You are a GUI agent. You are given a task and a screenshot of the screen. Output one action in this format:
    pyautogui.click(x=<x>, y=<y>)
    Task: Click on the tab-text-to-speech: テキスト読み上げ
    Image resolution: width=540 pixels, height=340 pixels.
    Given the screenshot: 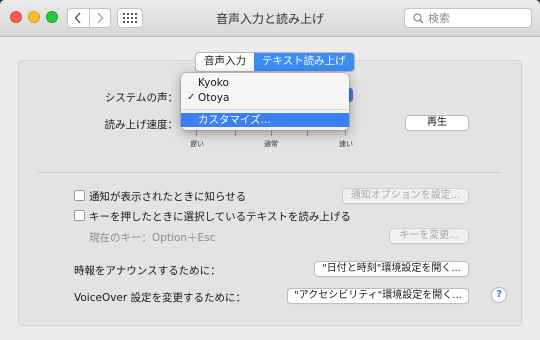 What is the action you would take?
    pyautogui.click(x=304, y=62)
    